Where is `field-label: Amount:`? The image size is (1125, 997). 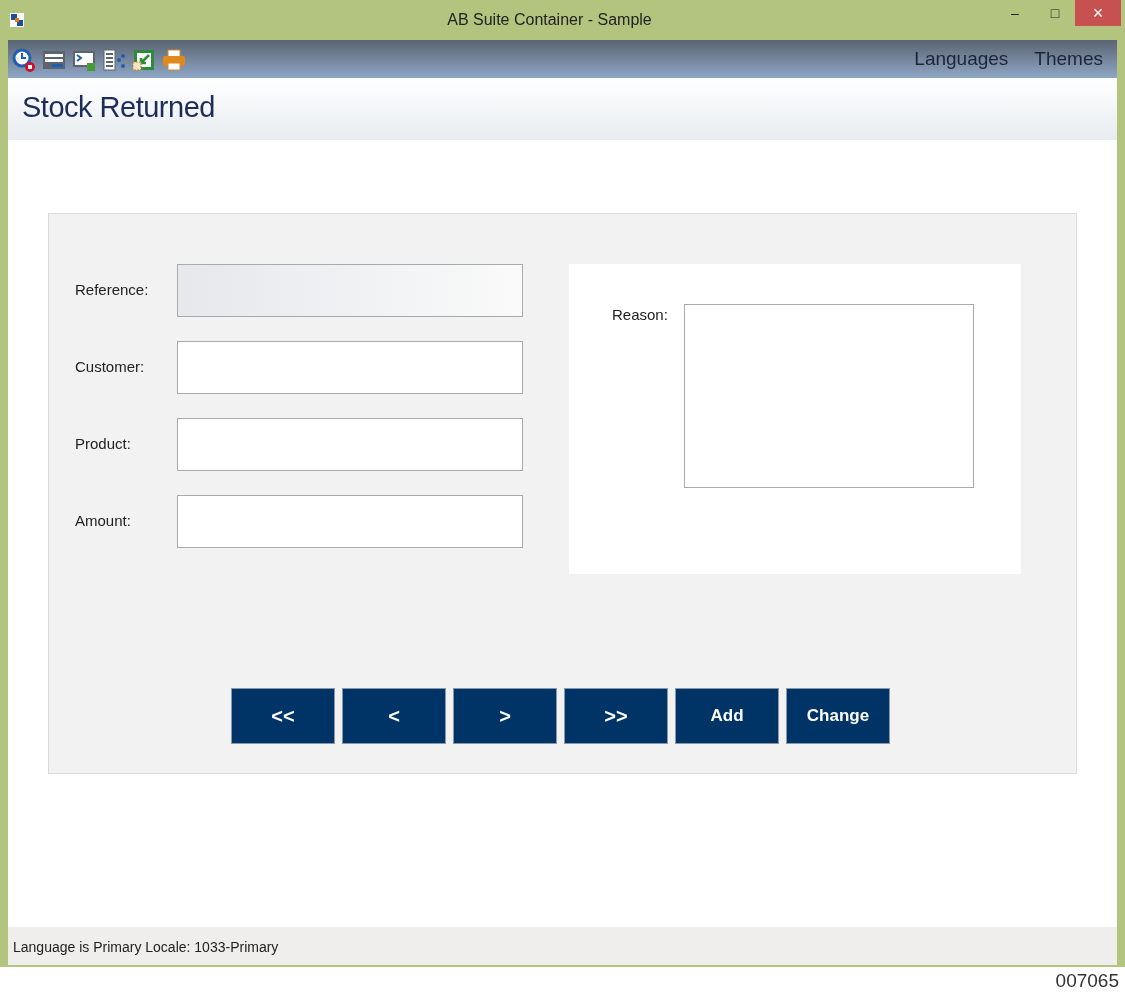
field-label: Amount: is located at coordinates (103, 521).